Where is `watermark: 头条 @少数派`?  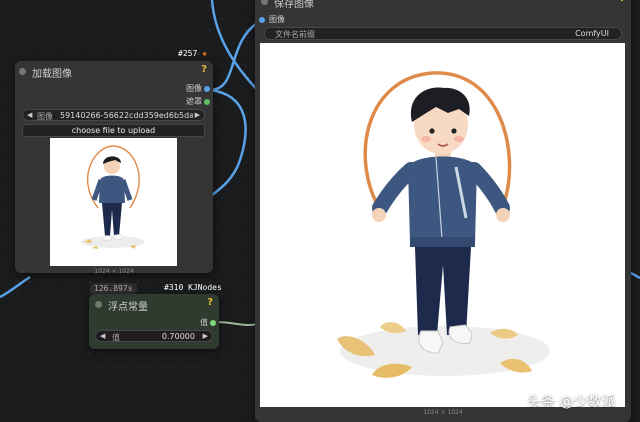 watermark: 头条 @少数派 is located at coordinates (571, 402).